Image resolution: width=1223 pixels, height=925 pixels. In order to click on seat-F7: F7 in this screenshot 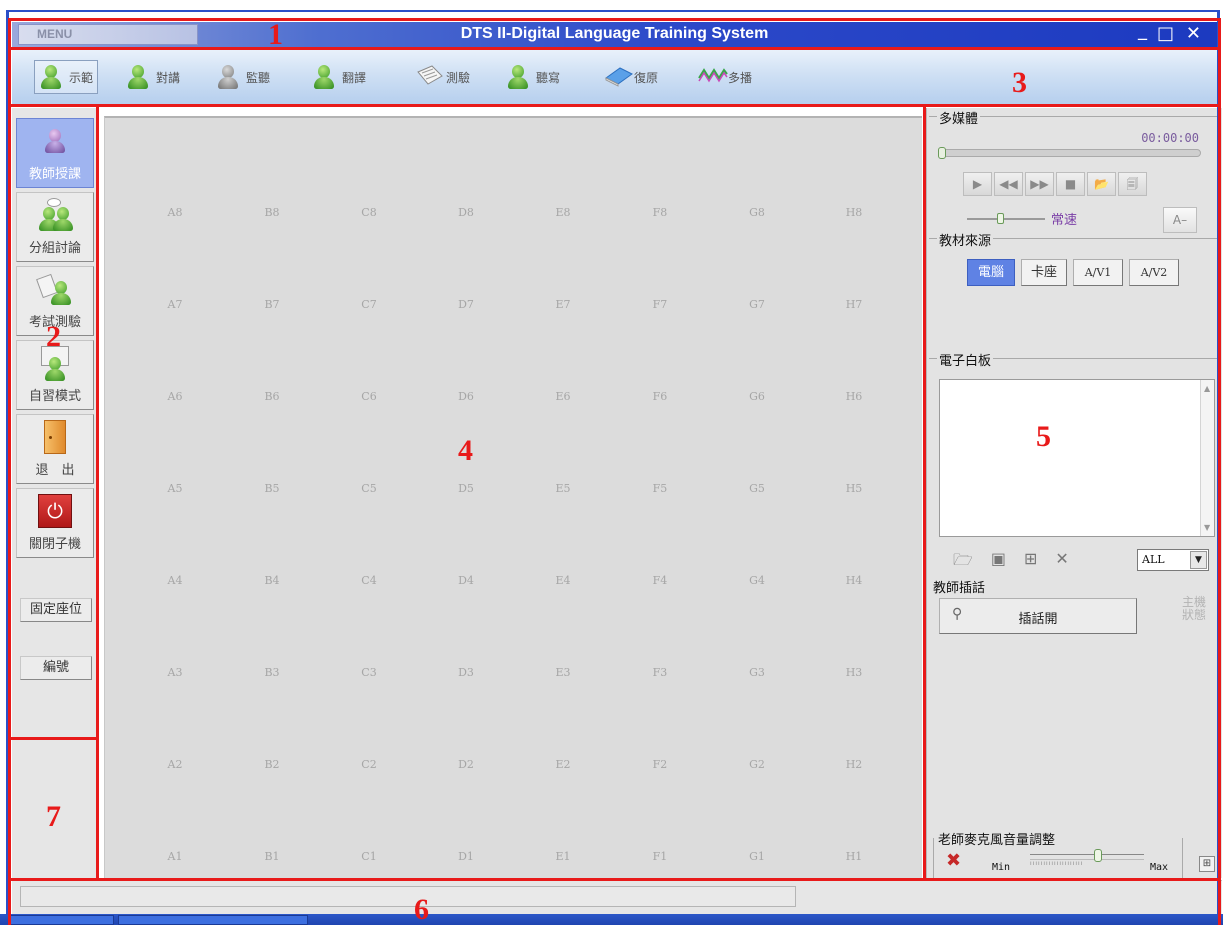, I will do `click(660, 304)`.